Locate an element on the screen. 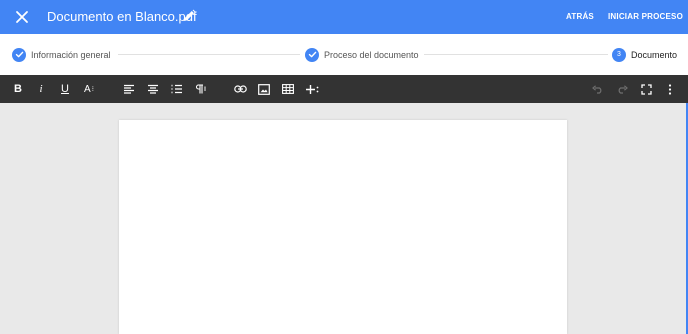 The image size is (688, 334). insert-more-button is located at coordinates (312, 89).